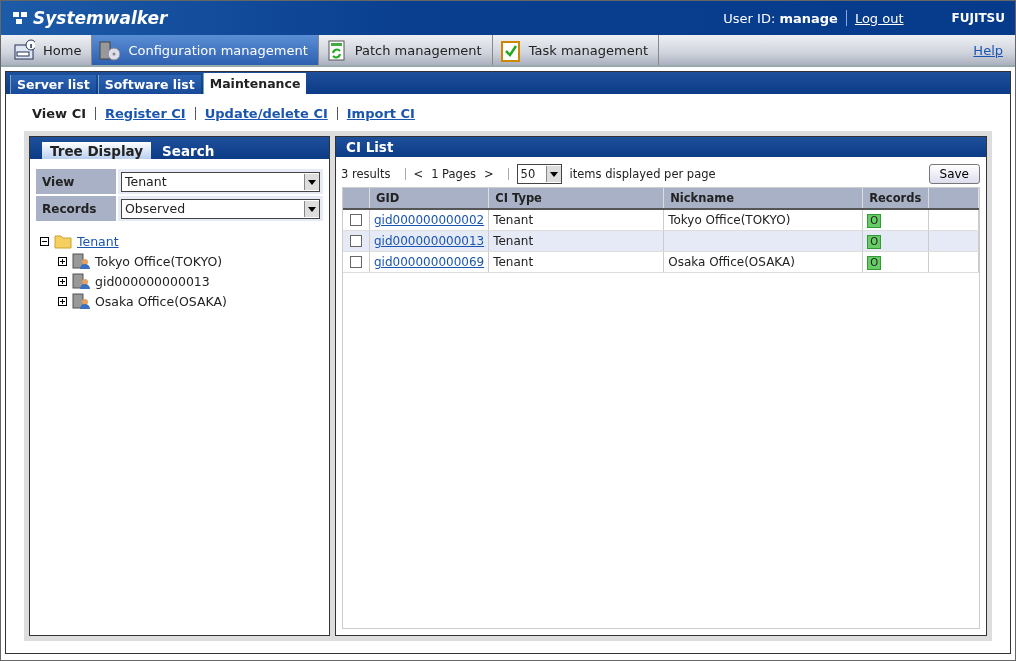 The image size is (1016, 661). I want to click on panel-tab: Tree Display, so click(97, 150).